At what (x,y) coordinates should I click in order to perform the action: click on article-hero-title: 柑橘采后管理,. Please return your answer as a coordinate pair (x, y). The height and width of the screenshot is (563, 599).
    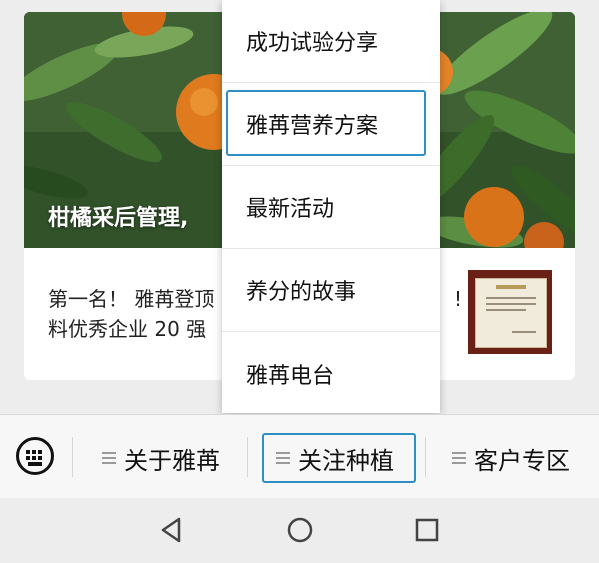
    Looking at the image, I should click on (118, 218).